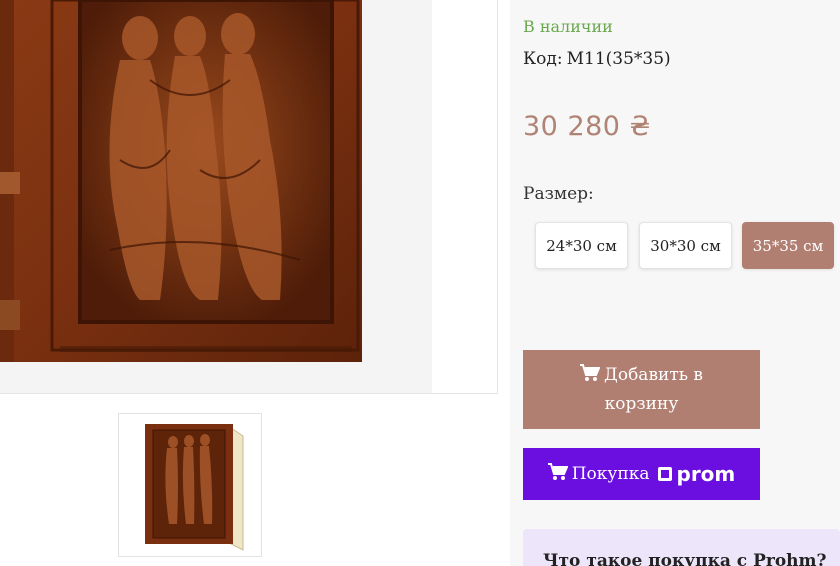 This screenshot has width=840, height=566. I want to click on product-code: Код: M11(35*35), so click(597, 59).